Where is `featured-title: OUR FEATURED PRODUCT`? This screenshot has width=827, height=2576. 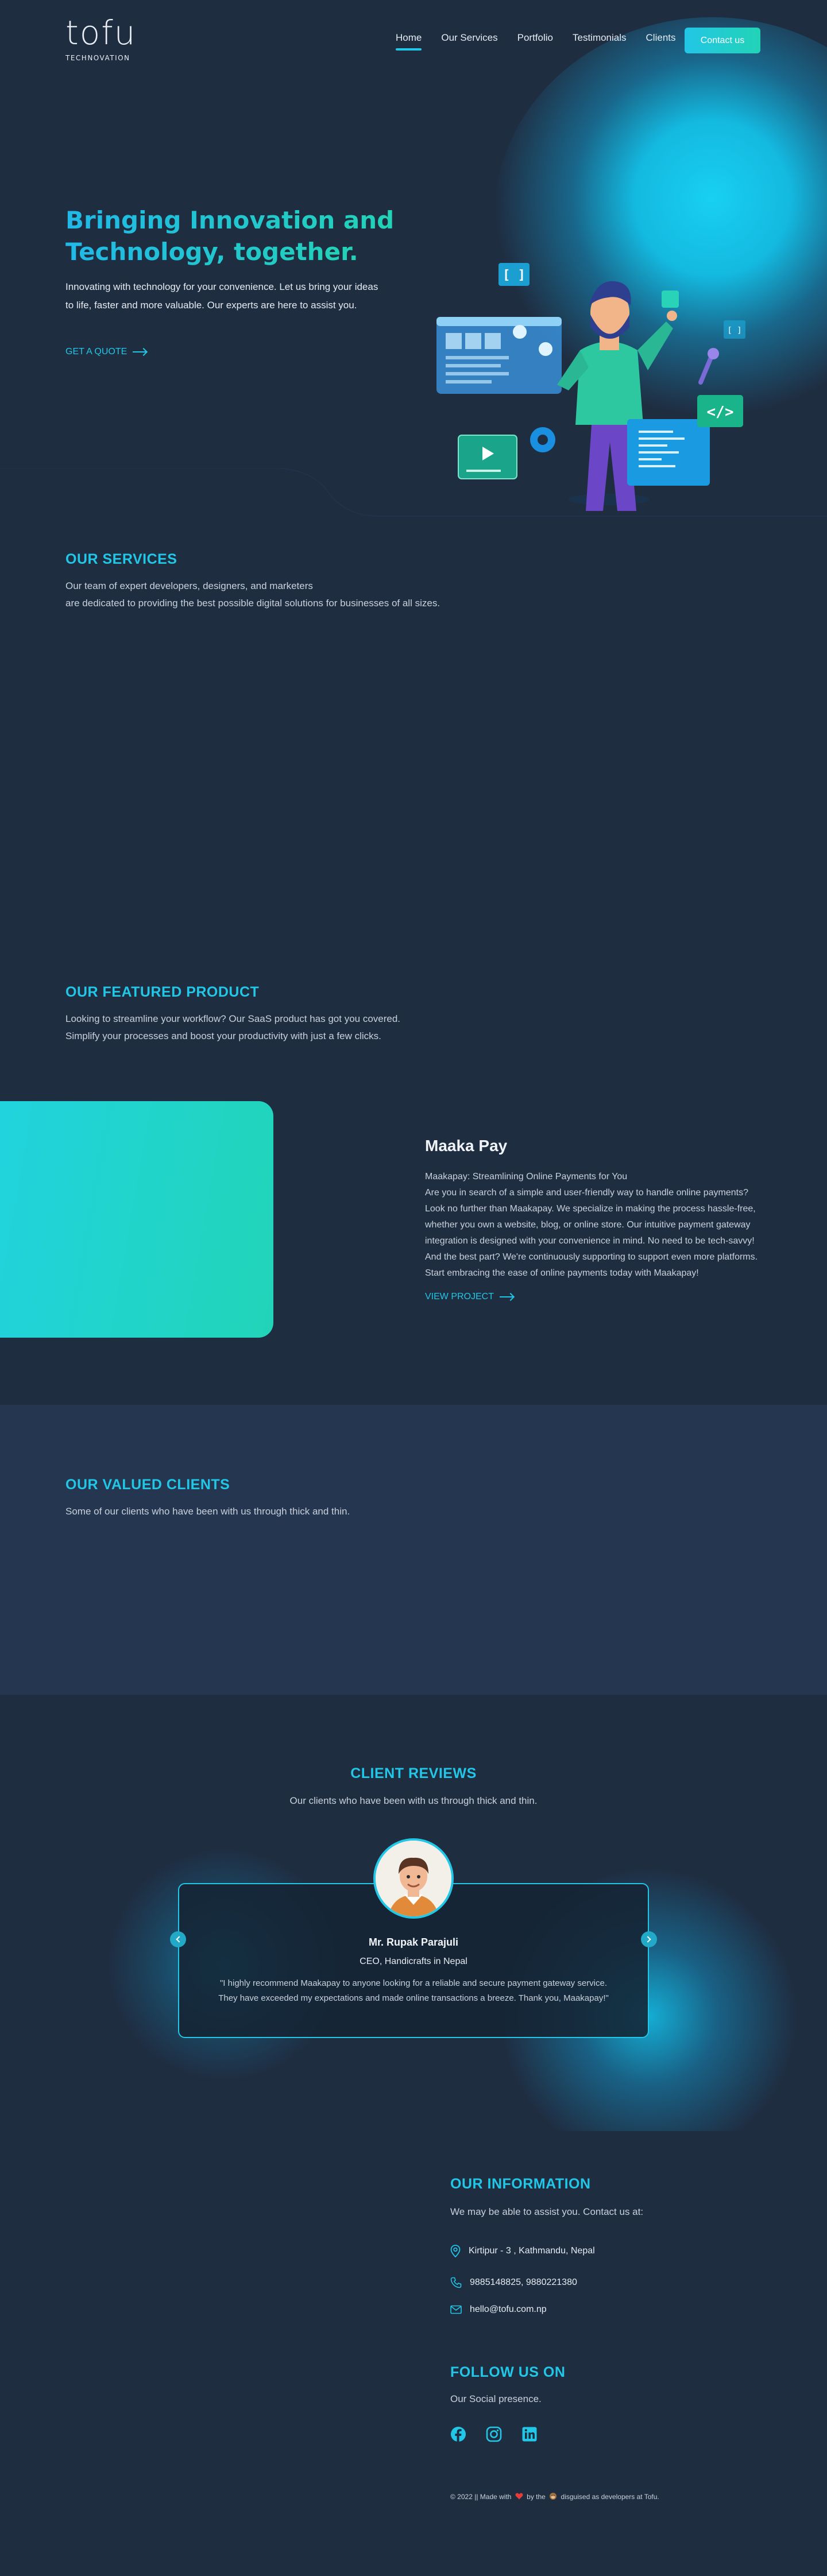 featured-title: OUR FEATURED PRODUCT is located at coordinates (162, 992).